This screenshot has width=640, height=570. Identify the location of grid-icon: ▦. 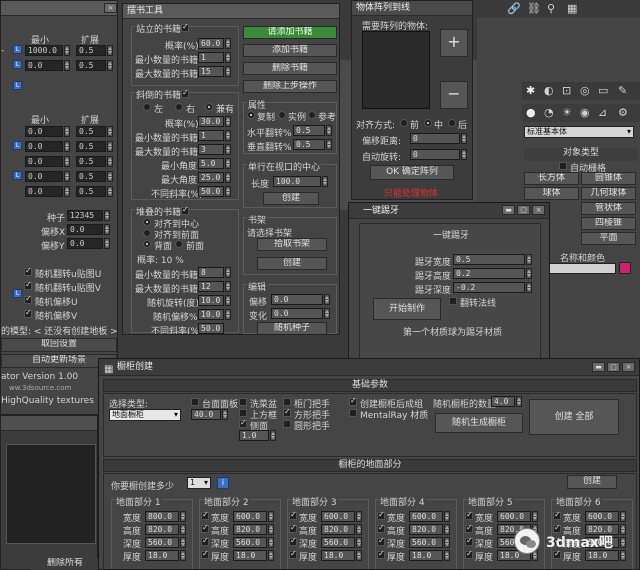
(572, 8).